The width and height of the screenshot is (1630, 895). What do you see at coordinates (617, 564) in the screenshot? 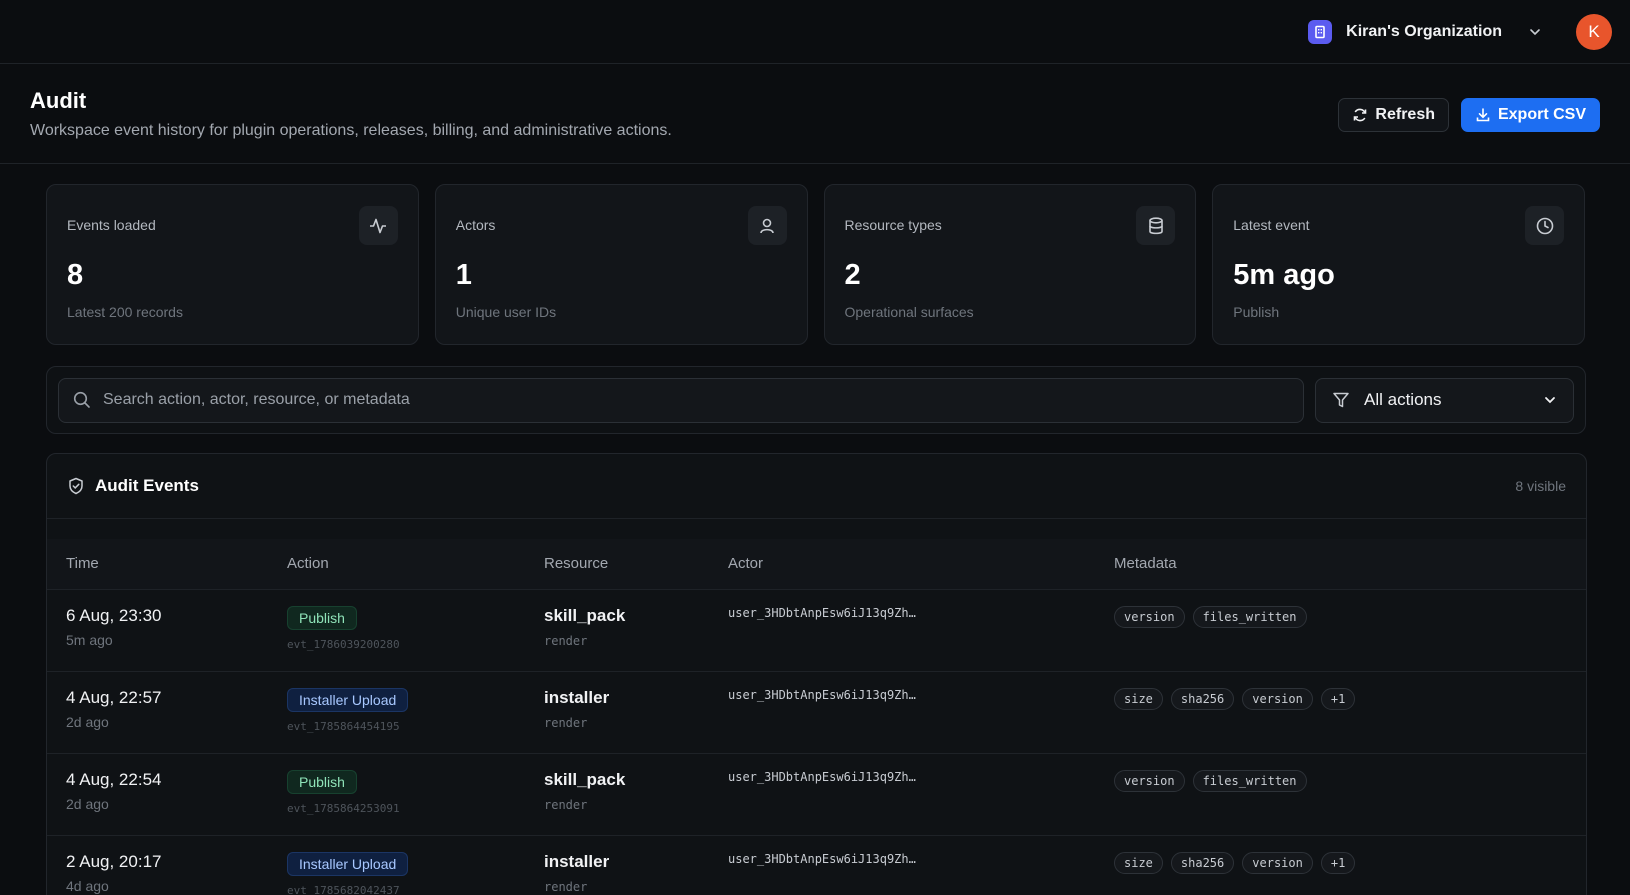
I see `column-header-resource: Resource` at bounding box center [617, 564].